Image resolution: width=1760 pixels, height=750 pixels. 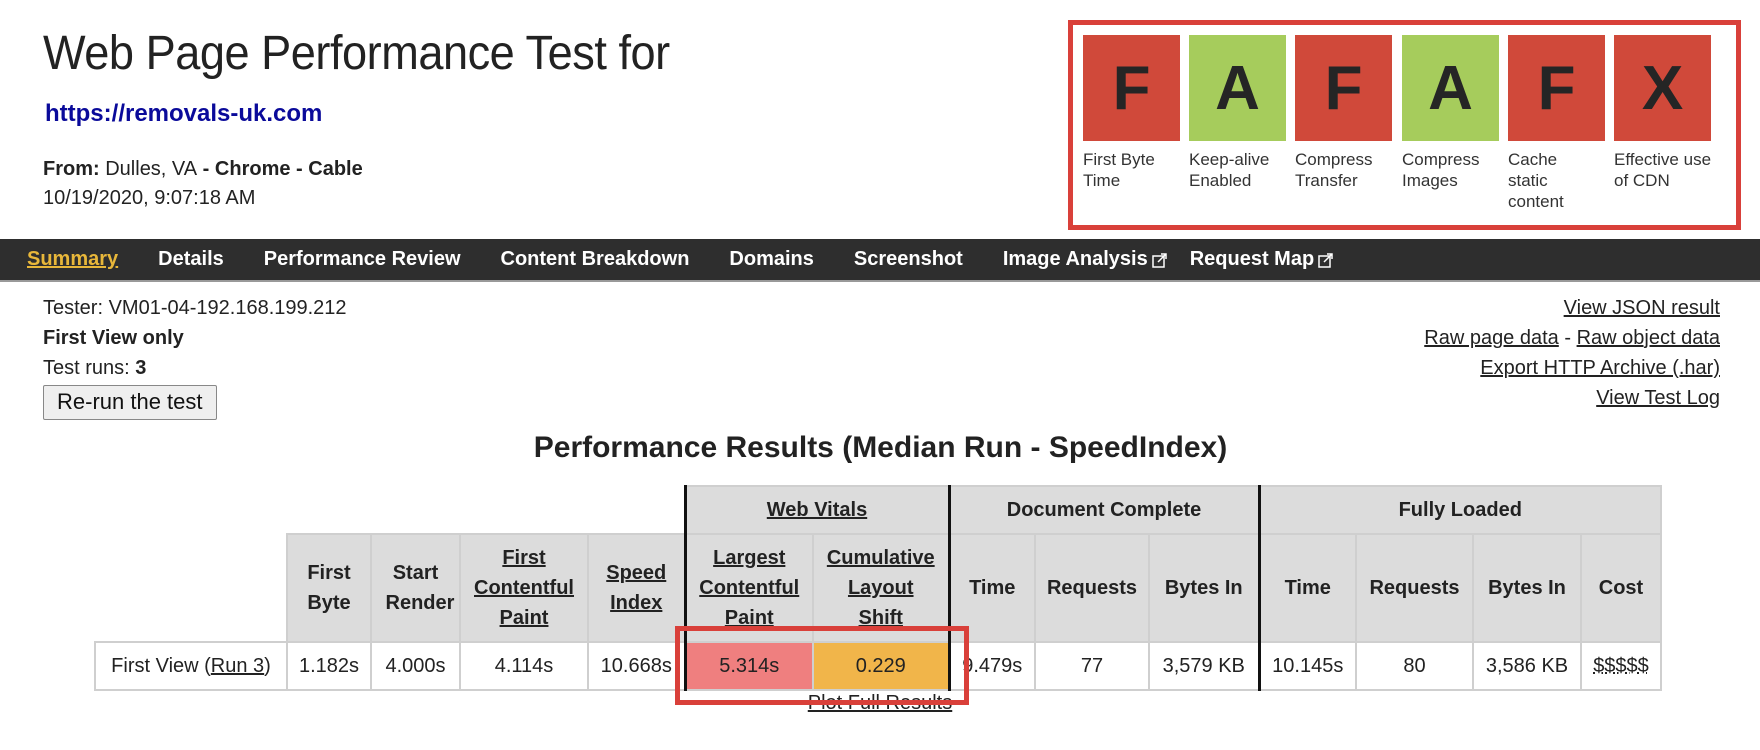 What do you see at coordinates (335, 169) in the screenshot?
I see `connection: Cable` at bounding box center [335, 169].